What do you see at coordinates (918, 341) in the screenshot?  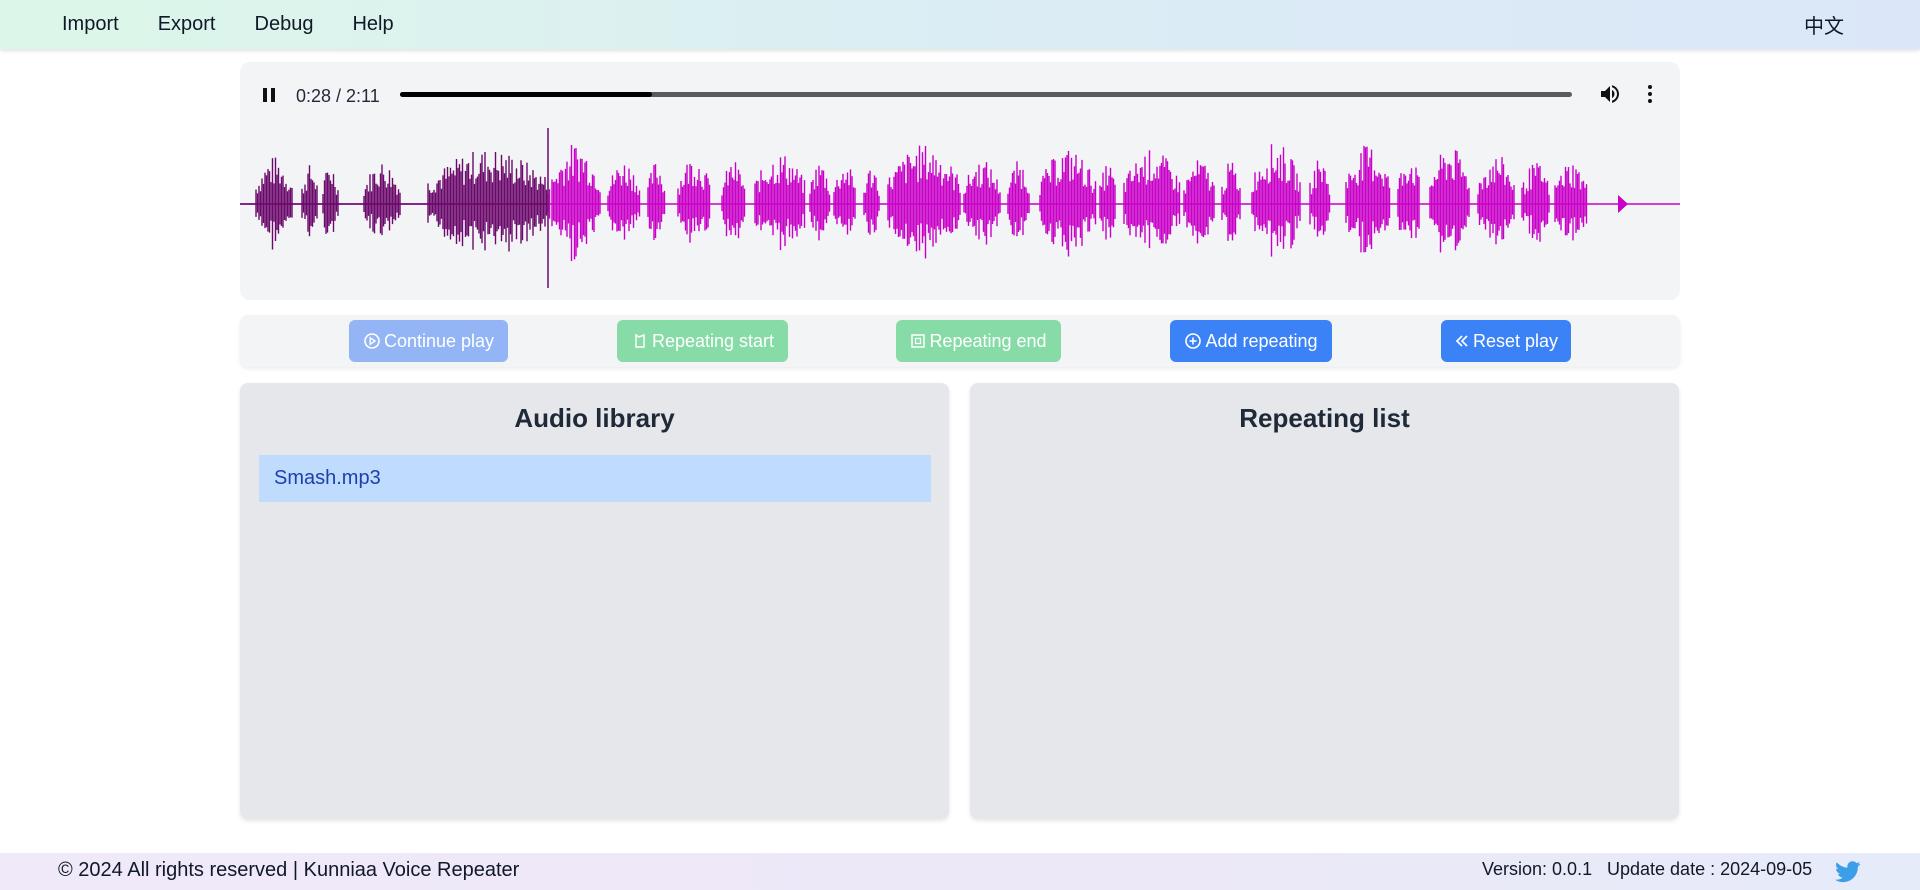 I see `stop-square-icon` at bounding box center [918, 341].